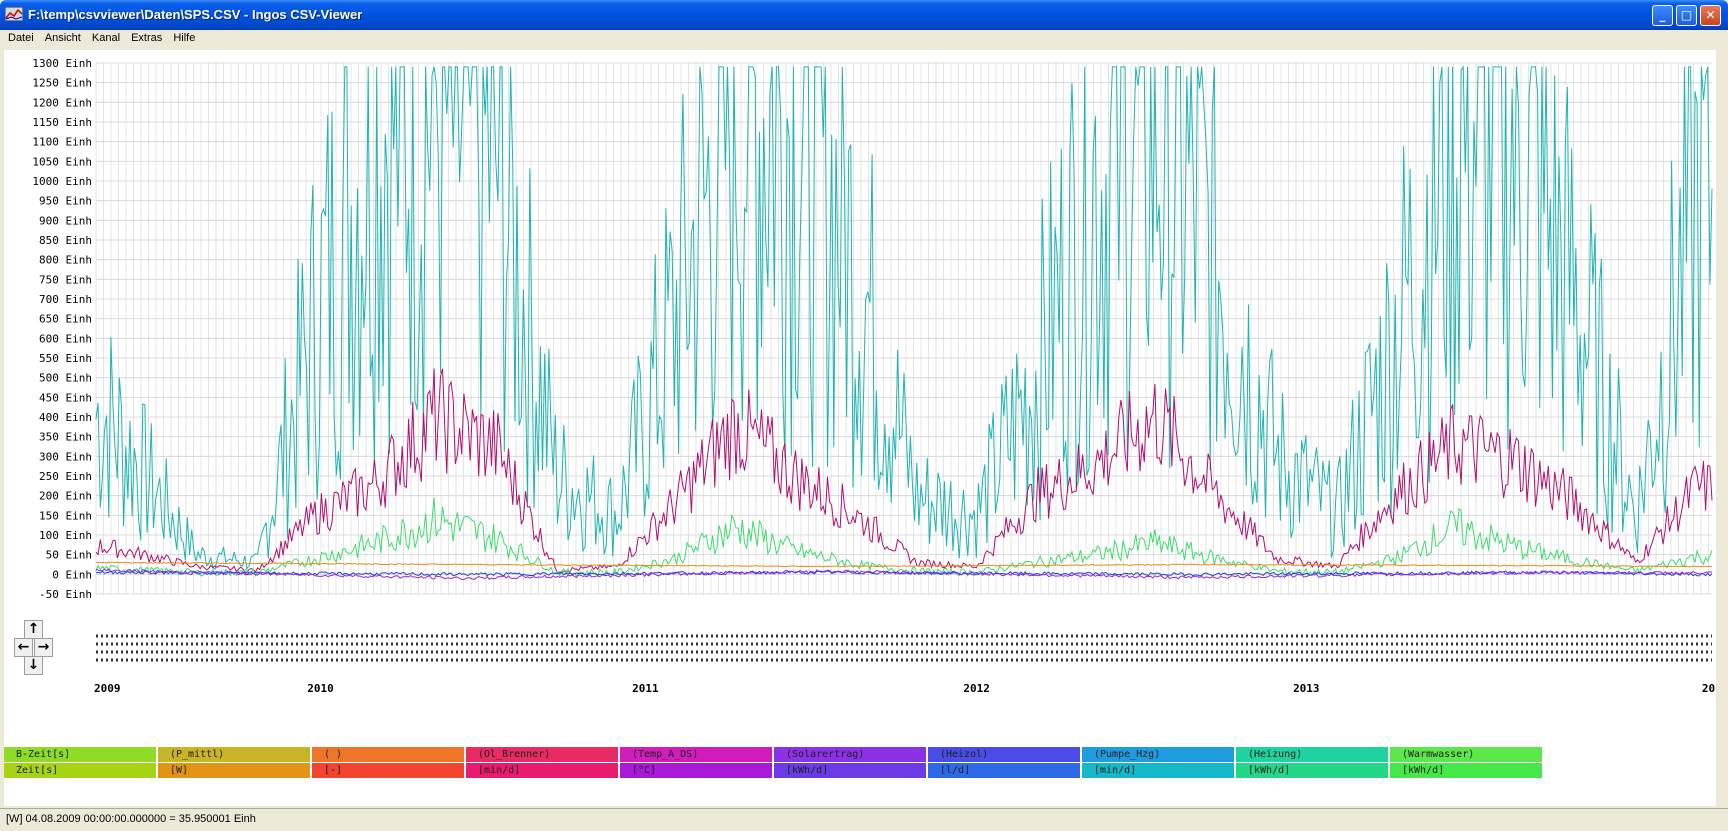 This screenshot has height=831, width=1728. Describe the element at coordinates (850, 754) in the screenshot. I see `legend-channel-name-5: (Solarertrag)` at that location.